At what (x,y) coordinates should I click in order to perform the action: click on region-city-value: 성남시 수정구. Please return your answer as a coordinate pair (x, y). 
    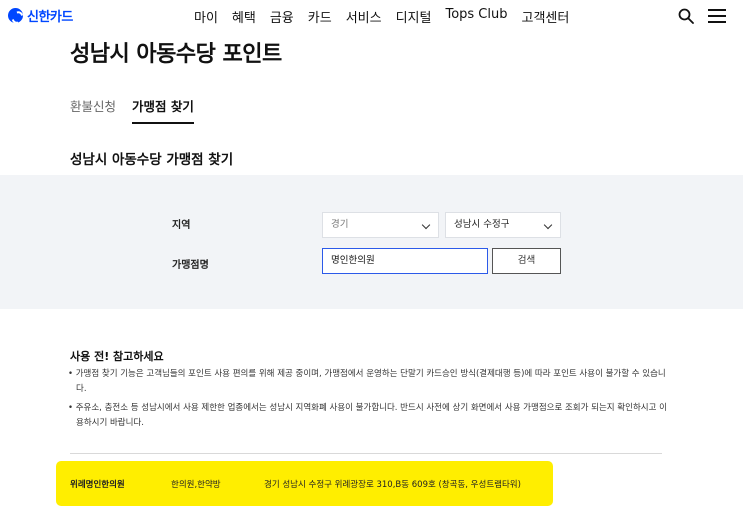
    Looking at the image, I should click on (482, 224).